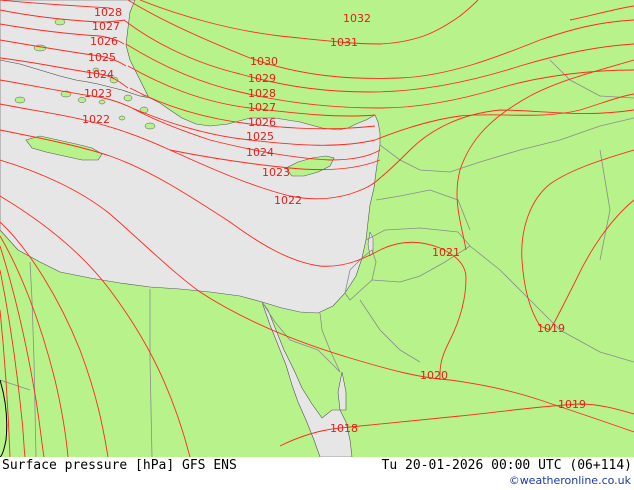  I want to click on map-product-title: Surface pressure [hPa] GFS ENS, so click(119, 465).